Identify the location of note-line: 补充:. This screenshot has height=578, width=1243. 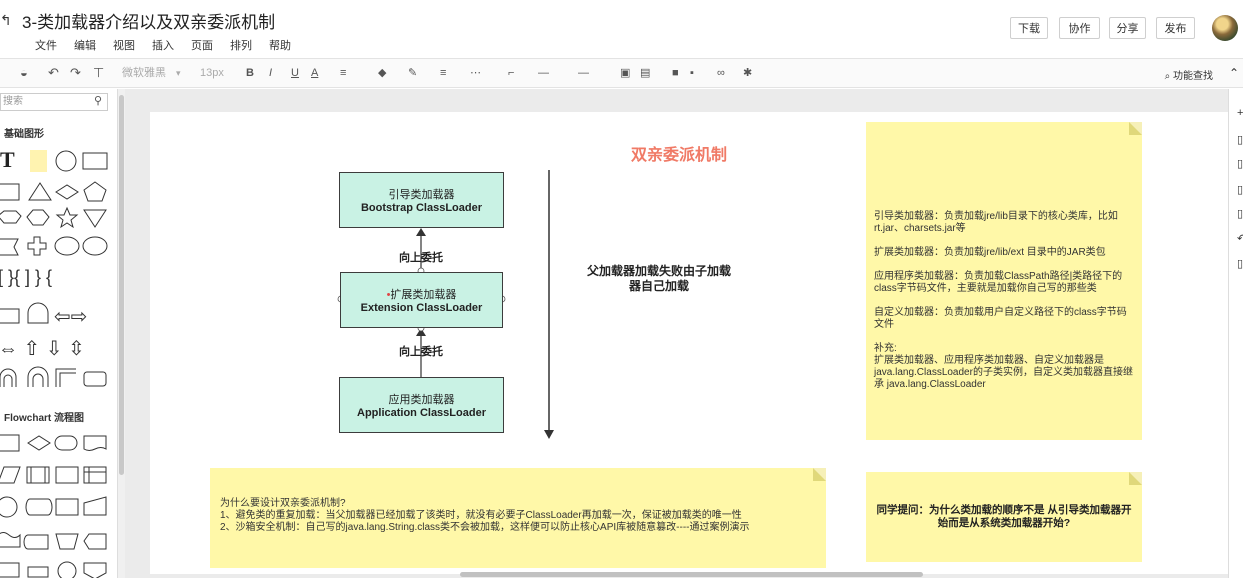
(885, 348).